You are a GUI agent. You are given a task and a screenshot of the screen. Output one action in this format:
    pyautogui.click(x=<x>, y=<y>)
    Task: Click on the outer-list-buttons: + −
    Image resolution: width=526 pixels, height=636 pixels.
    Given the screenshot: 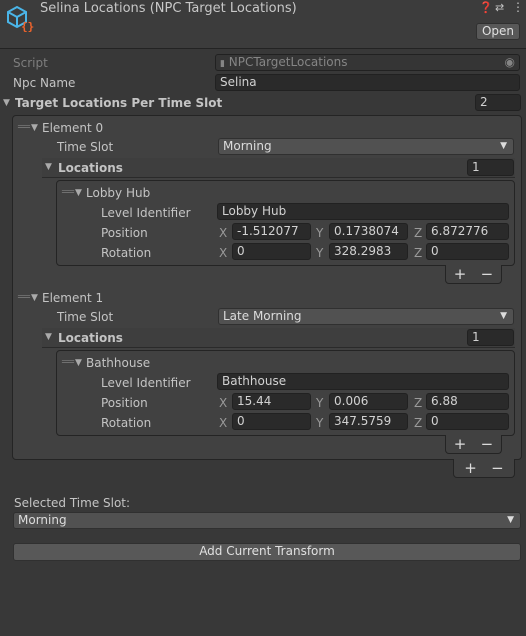 What is the action you would take?
    pyautogui.click(x=484, y=468)
    